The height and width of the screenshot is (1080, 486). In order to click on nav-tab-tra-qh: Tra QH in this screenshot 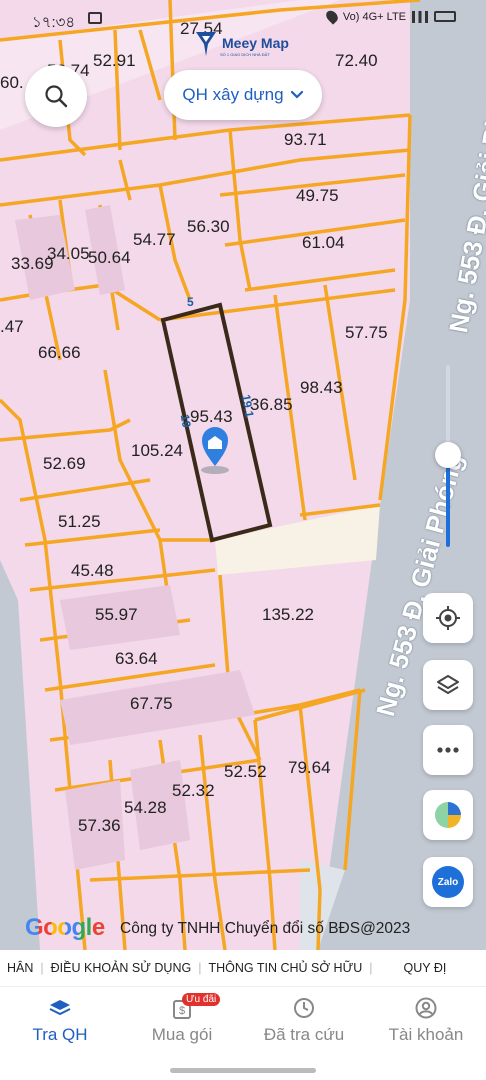, I will do `click(60, 1022)`.